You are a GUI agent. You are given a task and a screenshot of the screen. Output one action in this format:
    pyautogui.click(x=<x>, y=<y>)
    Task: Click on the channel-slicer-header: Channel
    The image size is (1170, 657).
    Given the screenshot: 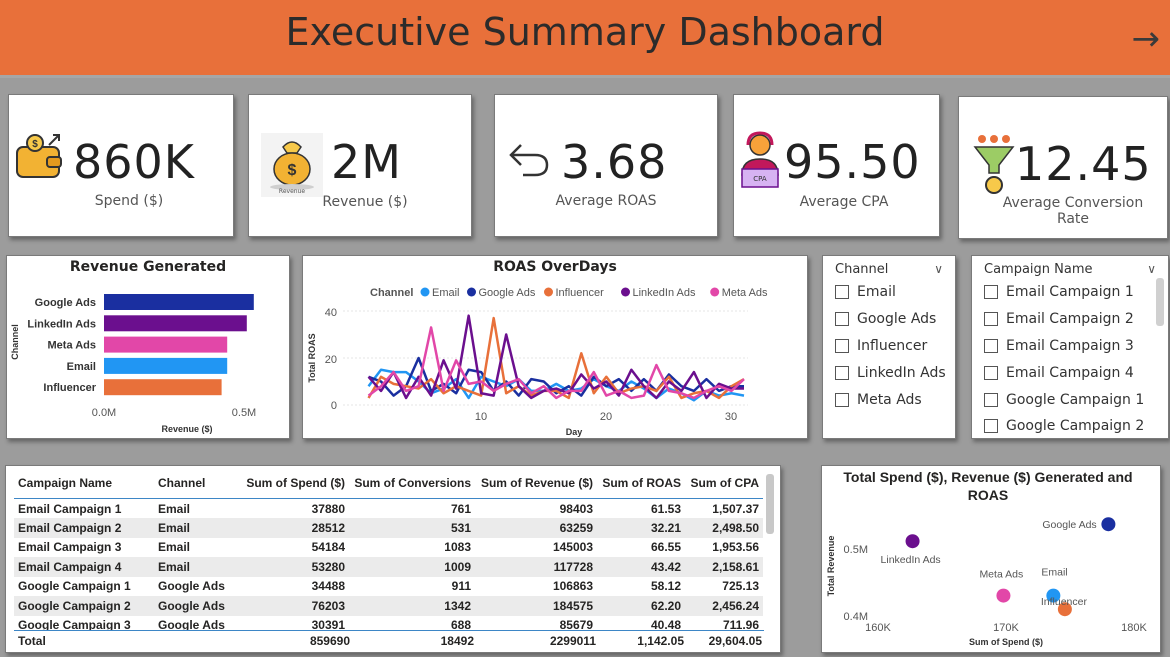 What is the action you would take?
    pyautogui.click(x=862, y=269)
    